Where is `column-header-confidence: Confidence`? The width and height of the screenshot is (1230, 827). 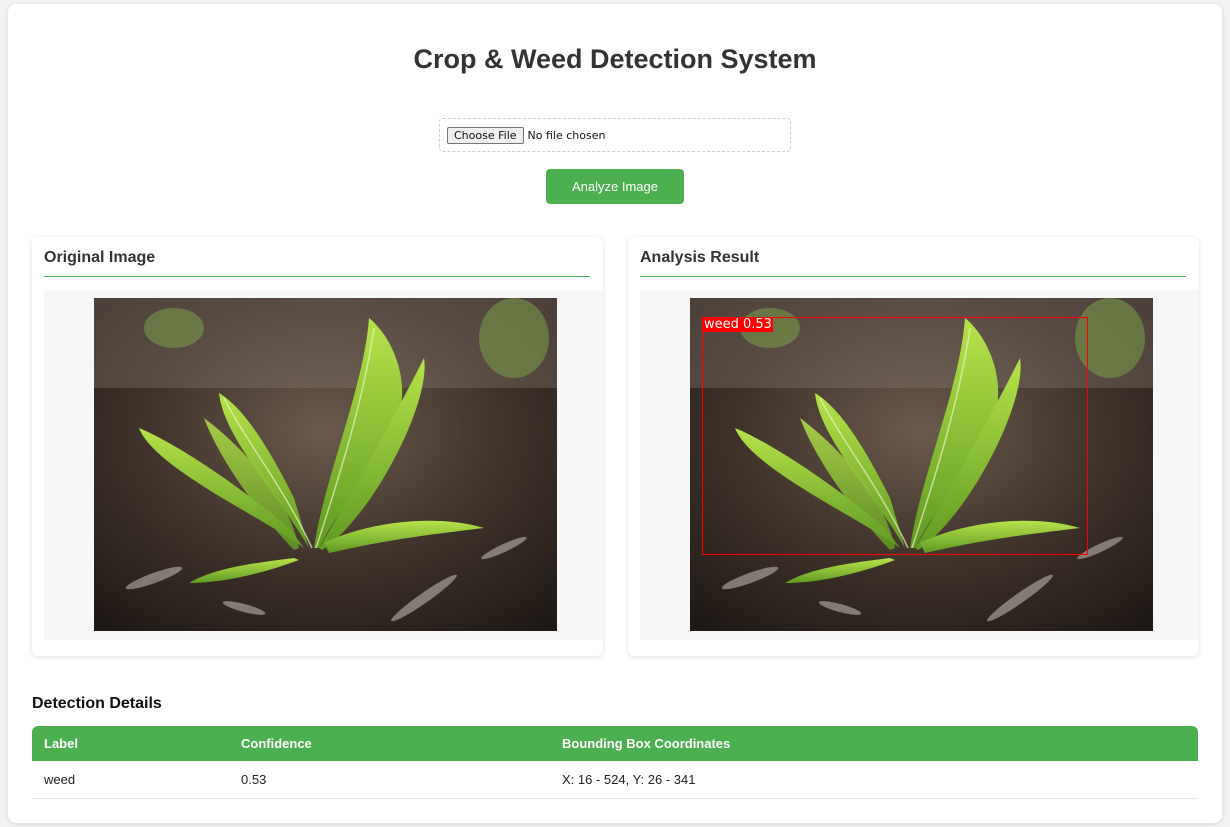
column-header-confidence: Confidence is located at coordinates (389, 743).